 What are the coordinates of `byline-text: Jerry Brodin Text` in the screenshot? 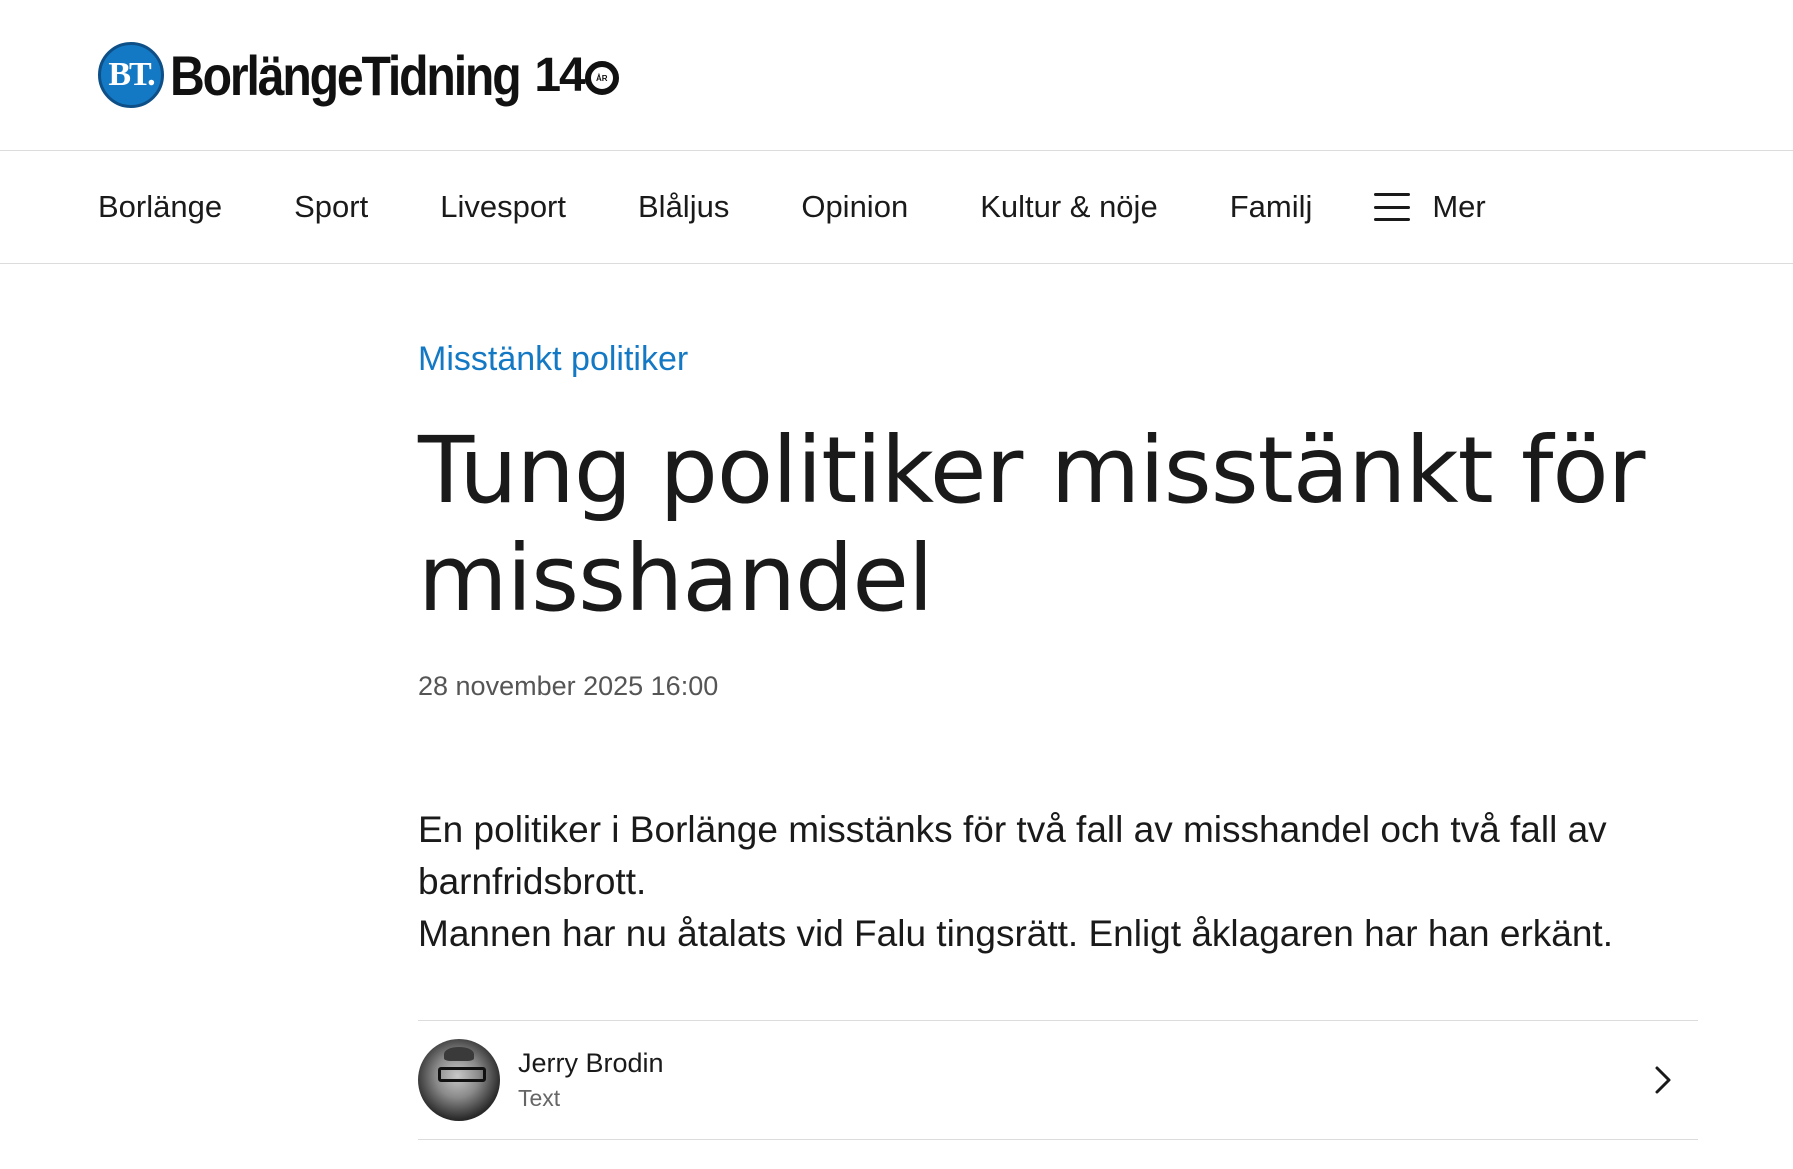 It's located at (591, 1080).